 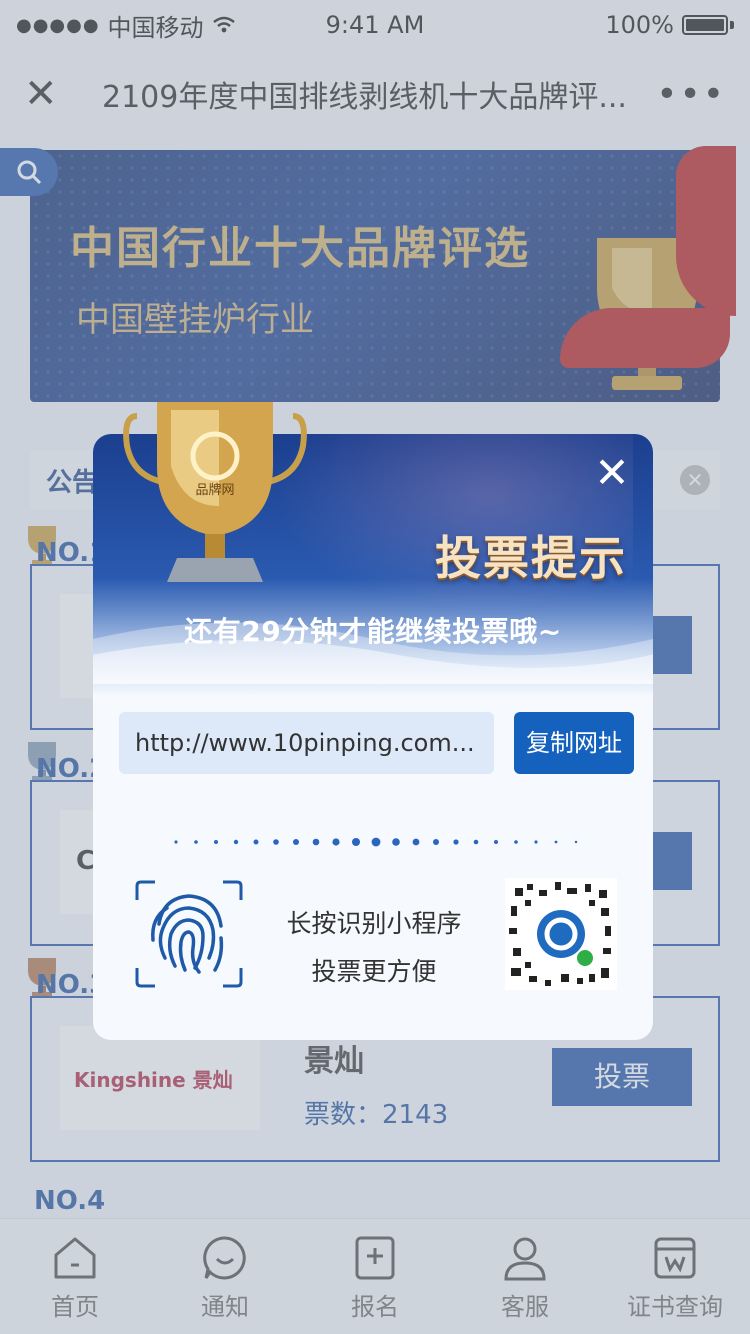 I want to click on copy-url-button: 复制网址, so click(x=574, y=743).